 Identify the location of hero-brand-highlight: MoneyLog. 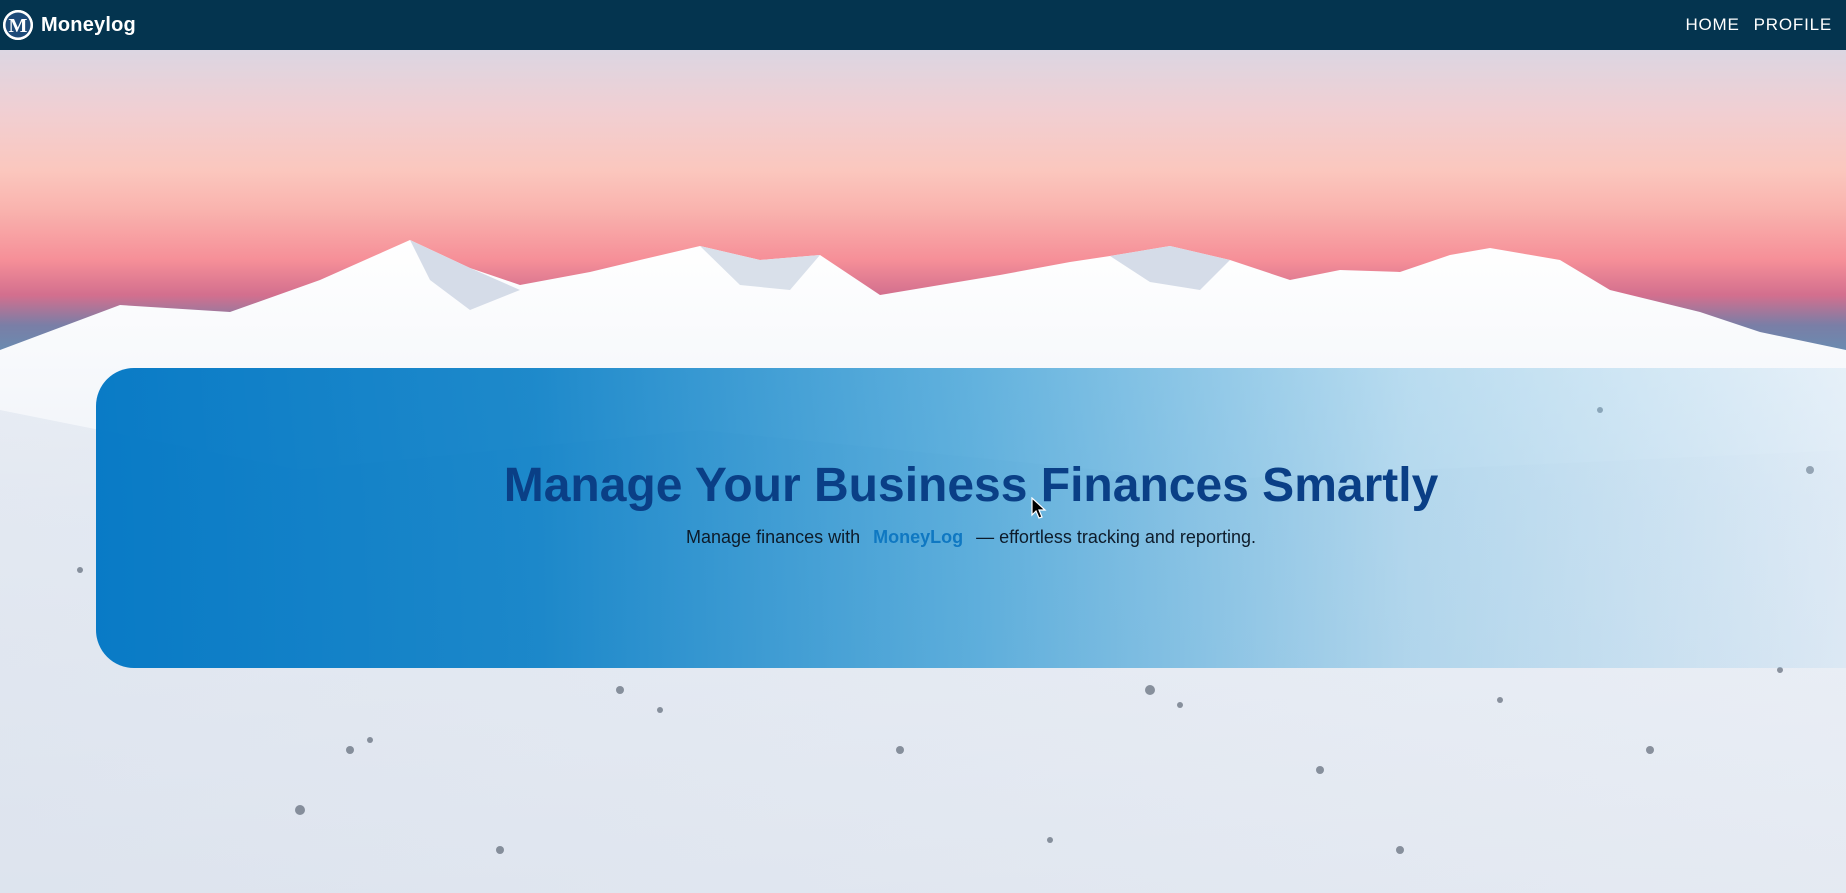
(918, 537).